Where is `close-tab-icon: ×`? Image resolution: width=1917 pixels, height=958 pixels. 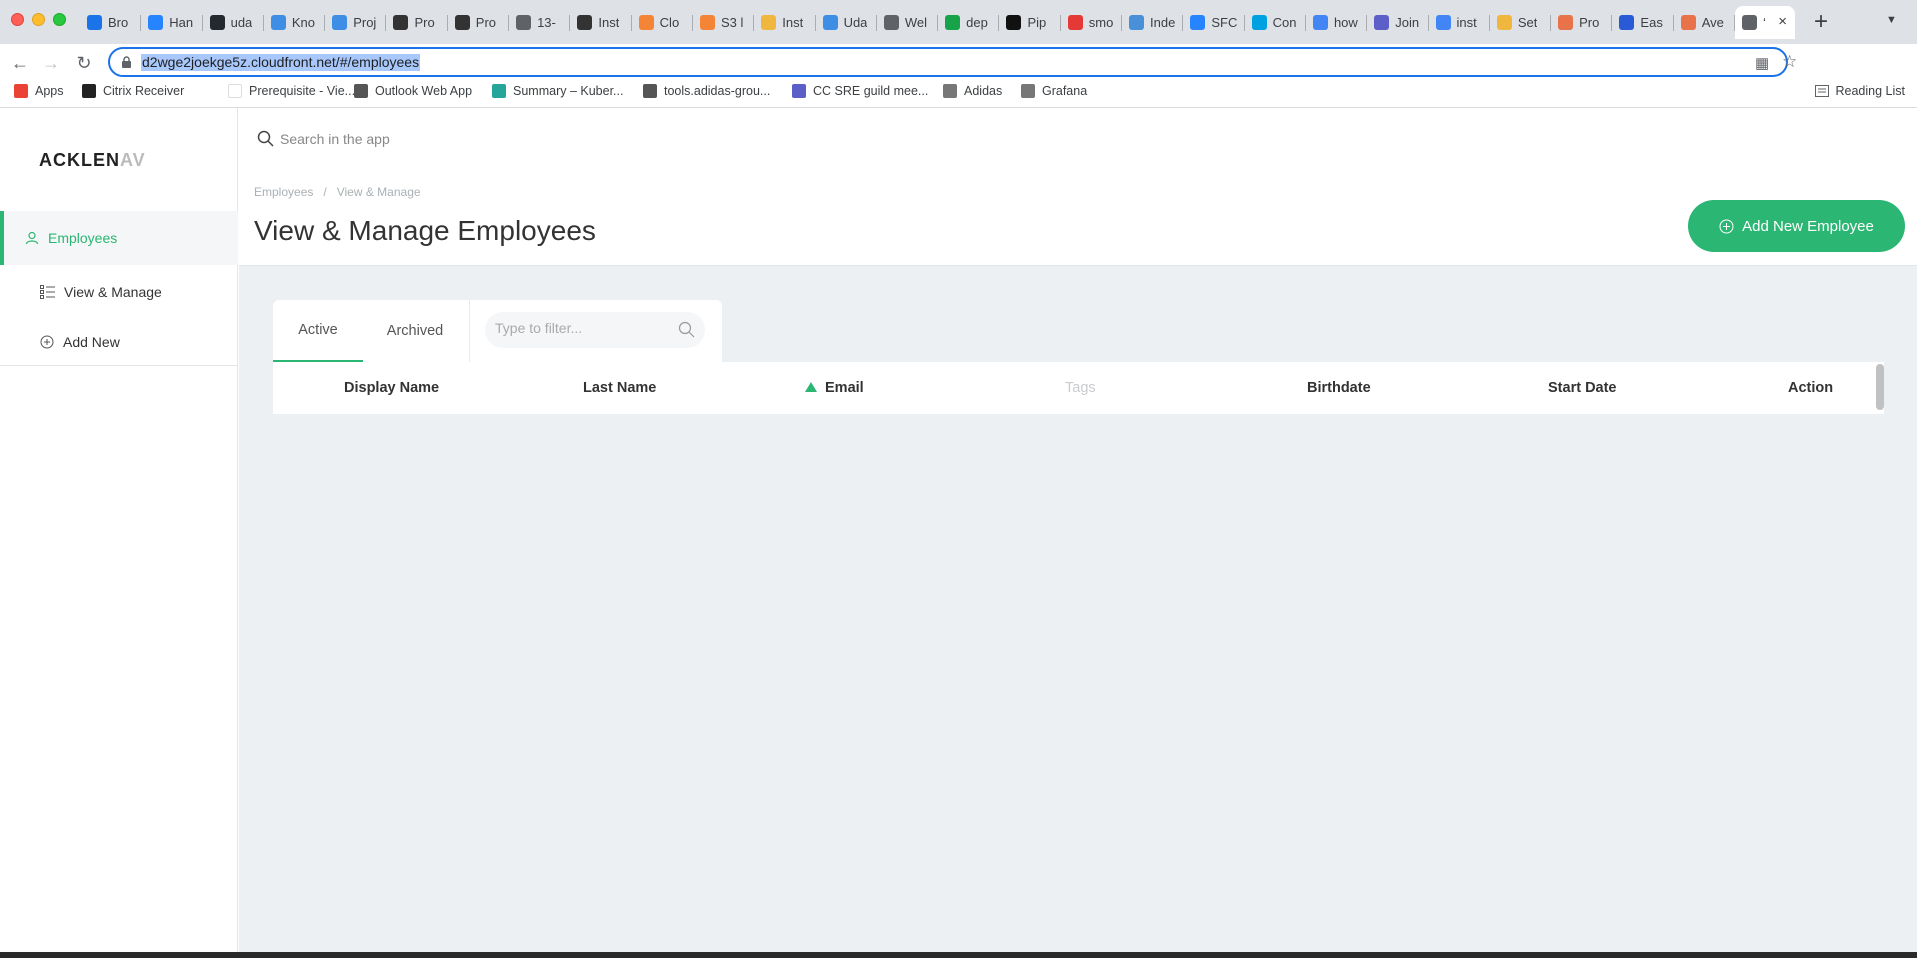
close-tab-icon: × is located at coordinates (1782, 22).